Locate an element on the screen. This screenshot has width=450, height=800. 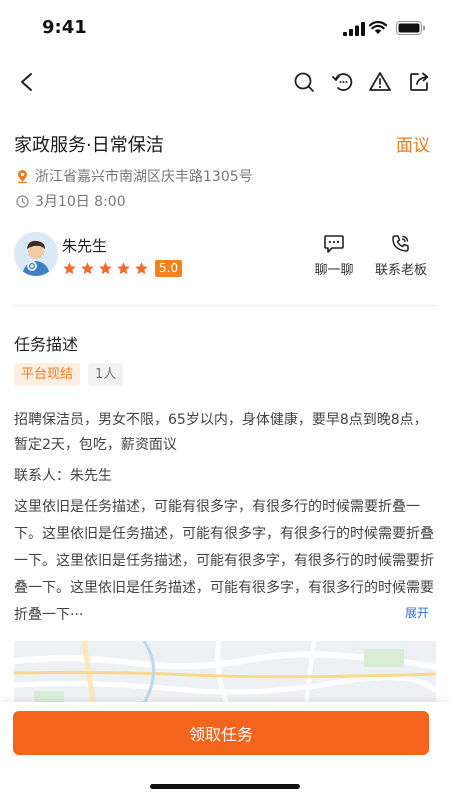
rating-stars: 5.0 is located at coordinates (122, 268).